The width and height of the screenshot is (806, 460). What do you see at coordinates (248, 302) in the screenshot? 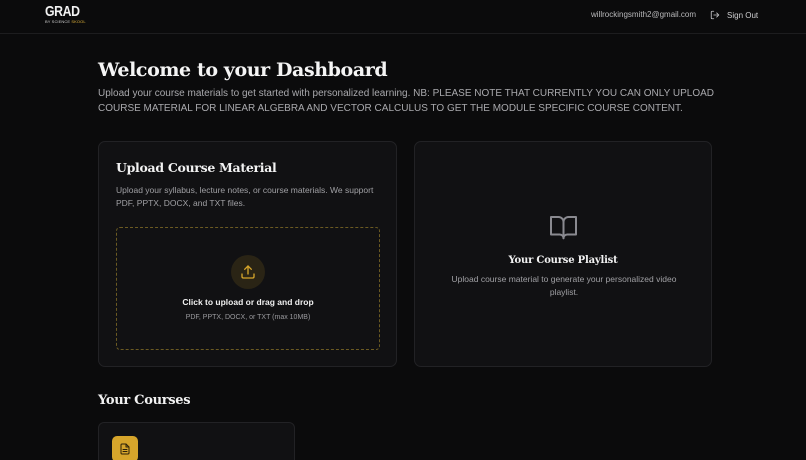
I see `dropzone-title: Click to upload or drag and drop` at bounding box center [248, 302].